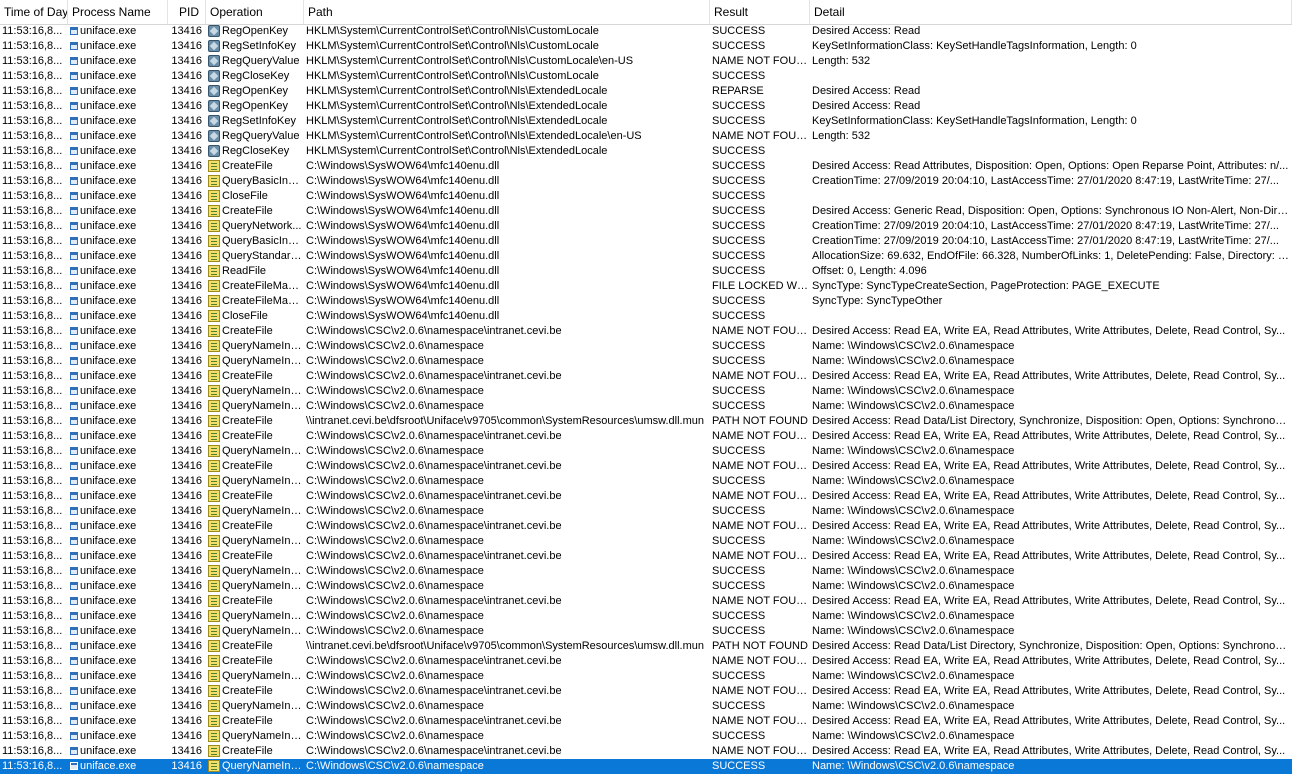  What do you see at coordinates (760, 256) in the screenshot?
I see `result-cell: SUCCESS` at bounding box center [760, 256].